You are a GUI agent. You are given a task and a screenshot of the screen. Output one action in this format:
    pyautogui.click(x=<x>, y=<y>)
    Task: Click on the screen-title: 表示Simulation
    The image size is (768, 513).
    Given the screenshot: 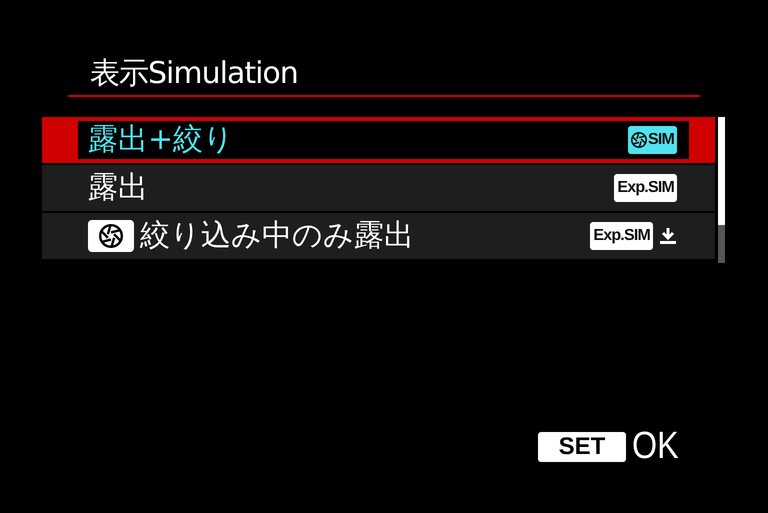 What is the action you would take?
    pyautogui.click(x=194, y=74)
    